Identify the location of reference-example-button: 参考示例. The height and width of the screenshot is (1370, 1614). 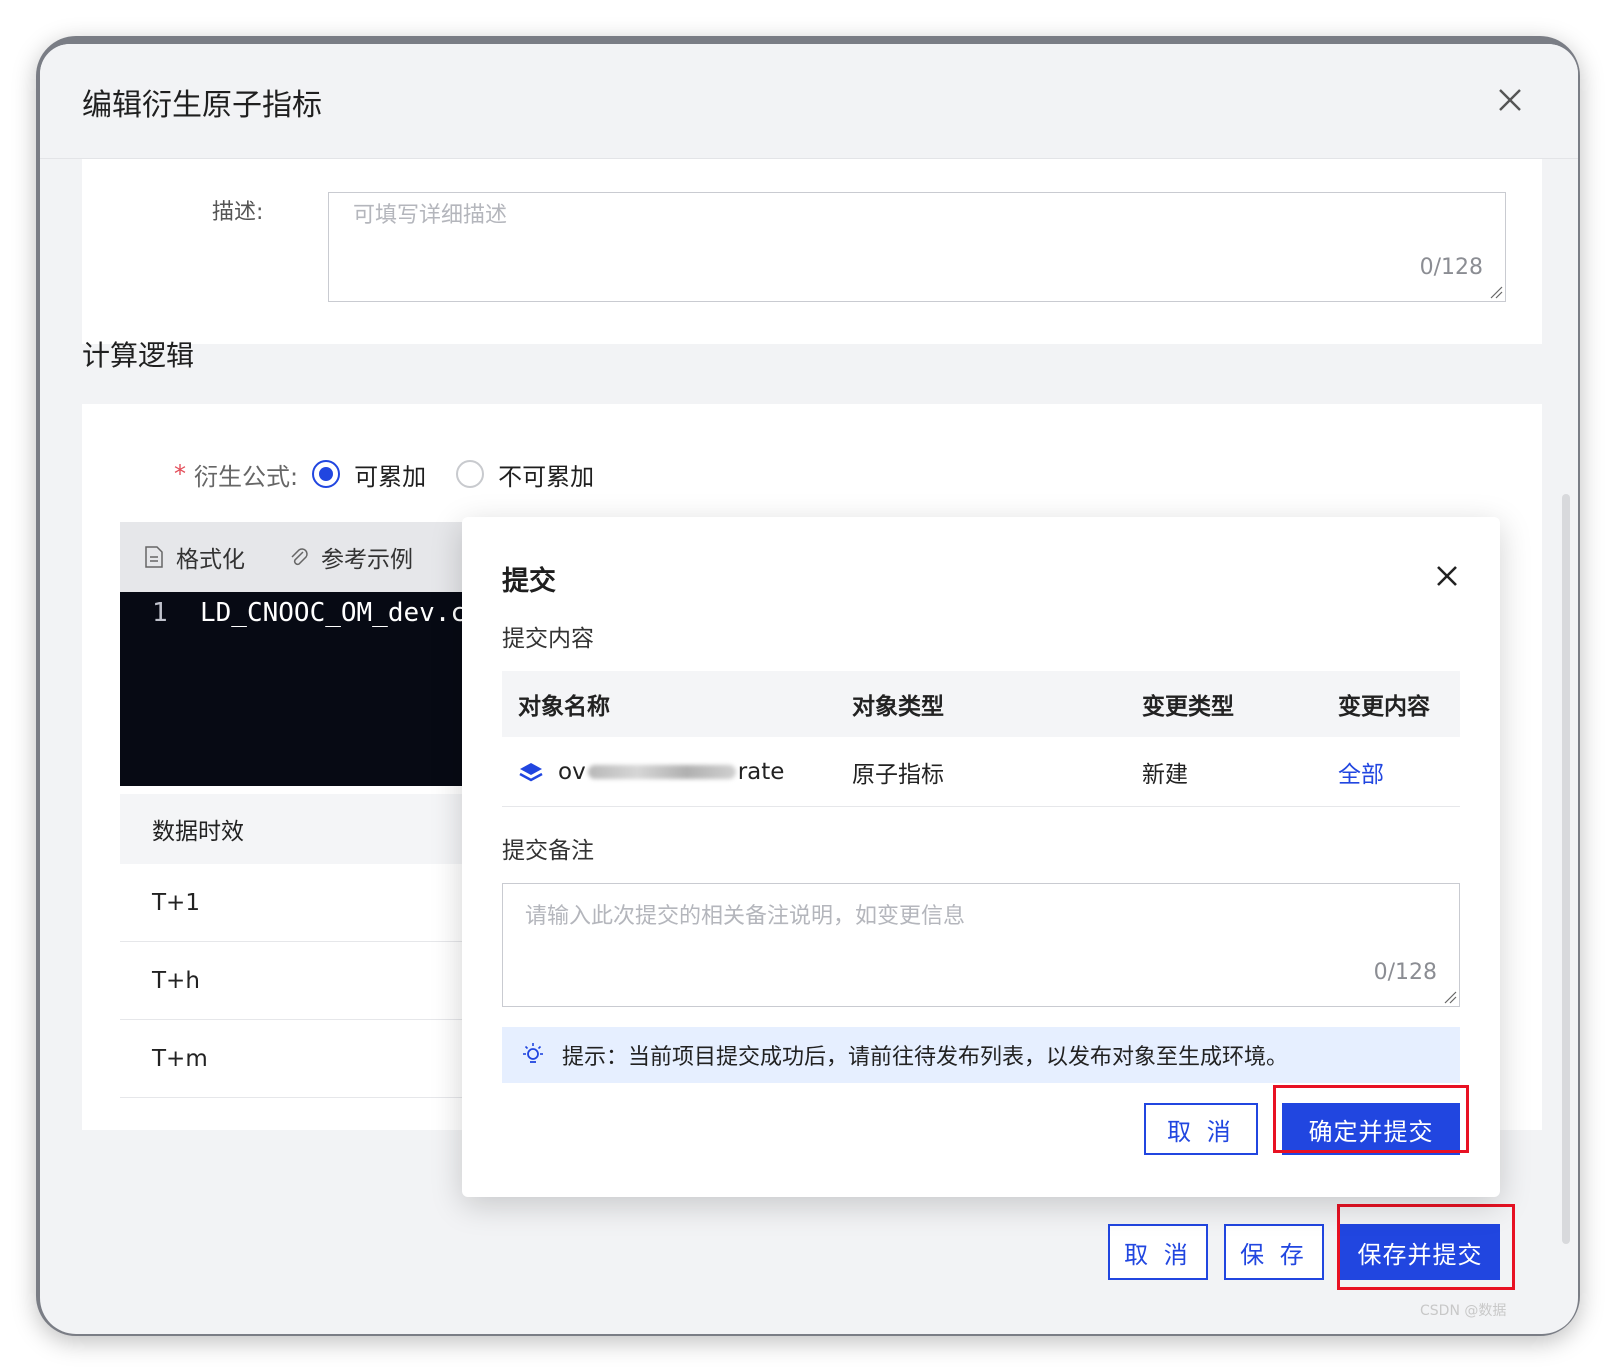
(351, 557).